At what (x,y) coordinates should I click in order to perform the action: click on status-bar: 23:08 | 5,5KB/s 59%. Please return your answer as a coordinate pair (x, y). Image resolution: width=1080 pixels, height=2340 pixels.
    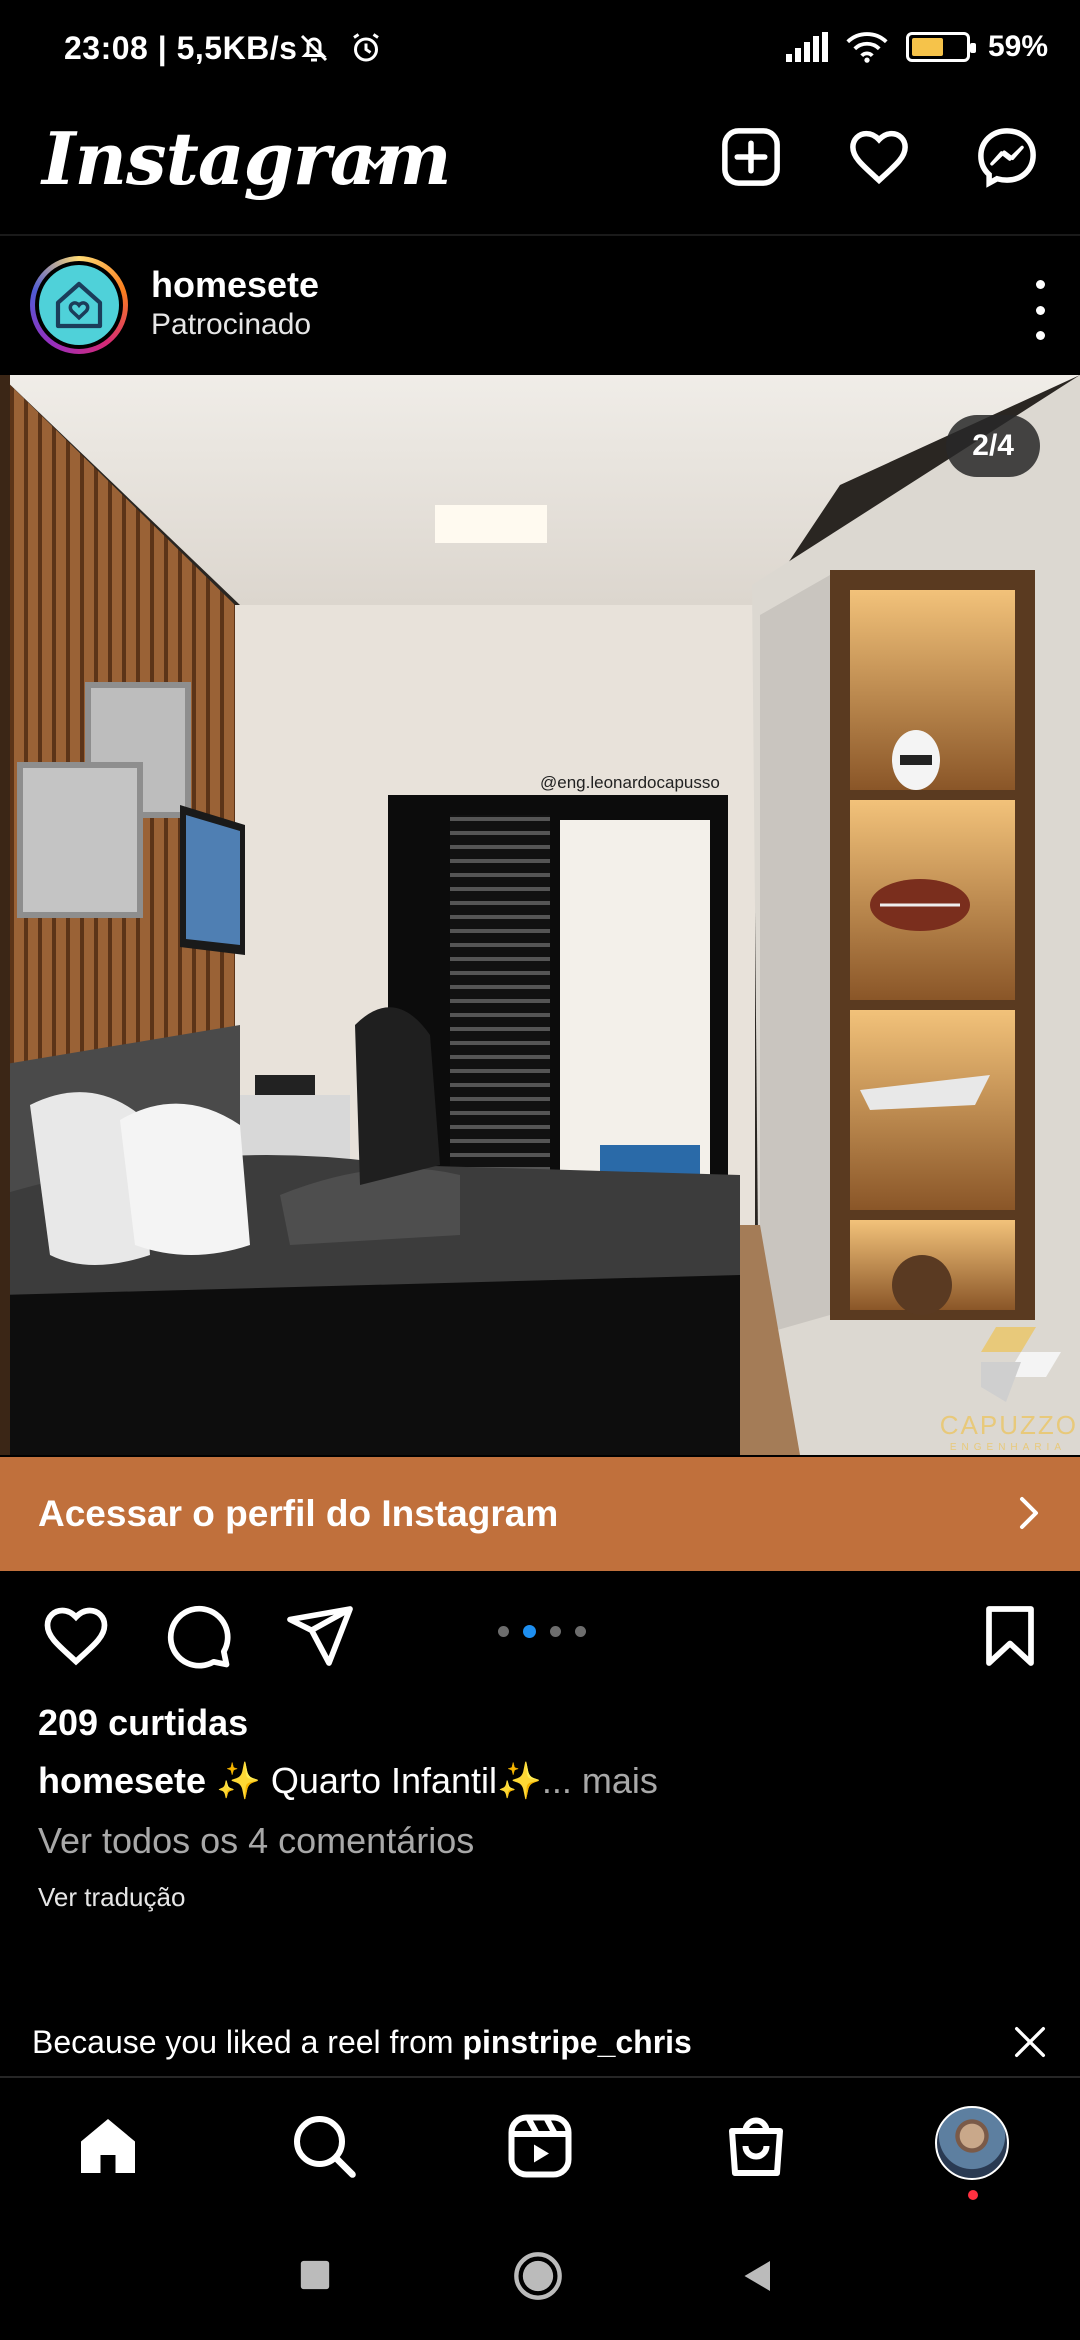
    Looking at the image, I should click on (540, 50).